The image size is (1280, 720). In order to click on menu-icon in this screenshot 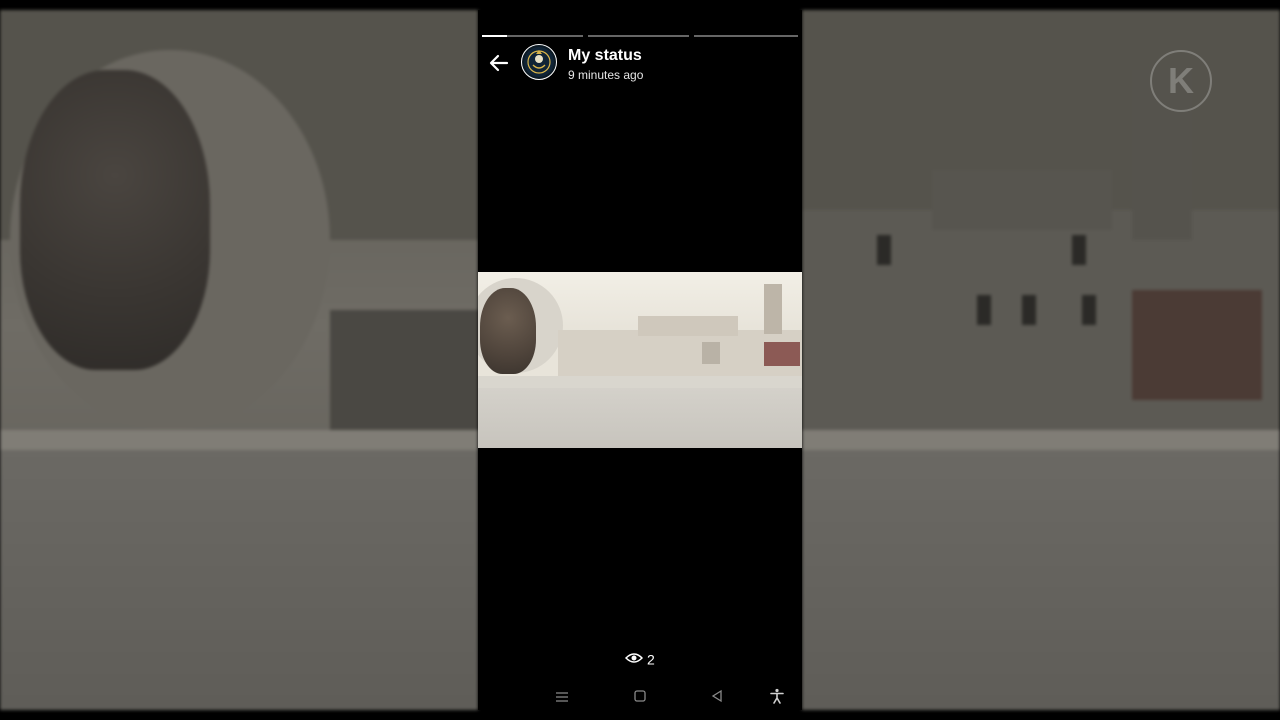, I will do `click(562, 698)`.